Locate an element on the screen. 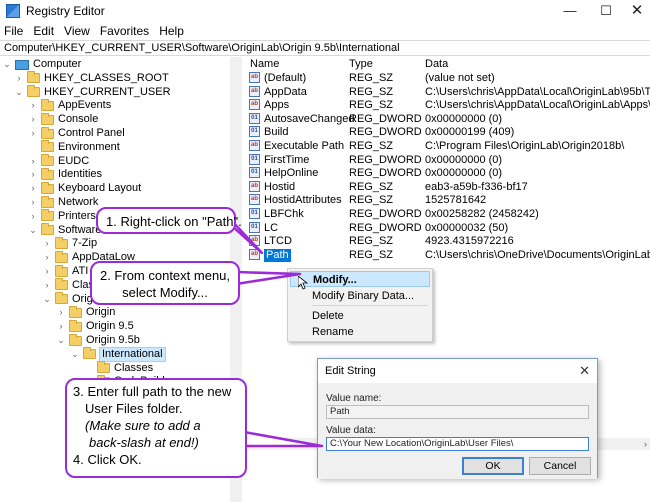  tree-item: › Printers is located at coordinates (62, 216).